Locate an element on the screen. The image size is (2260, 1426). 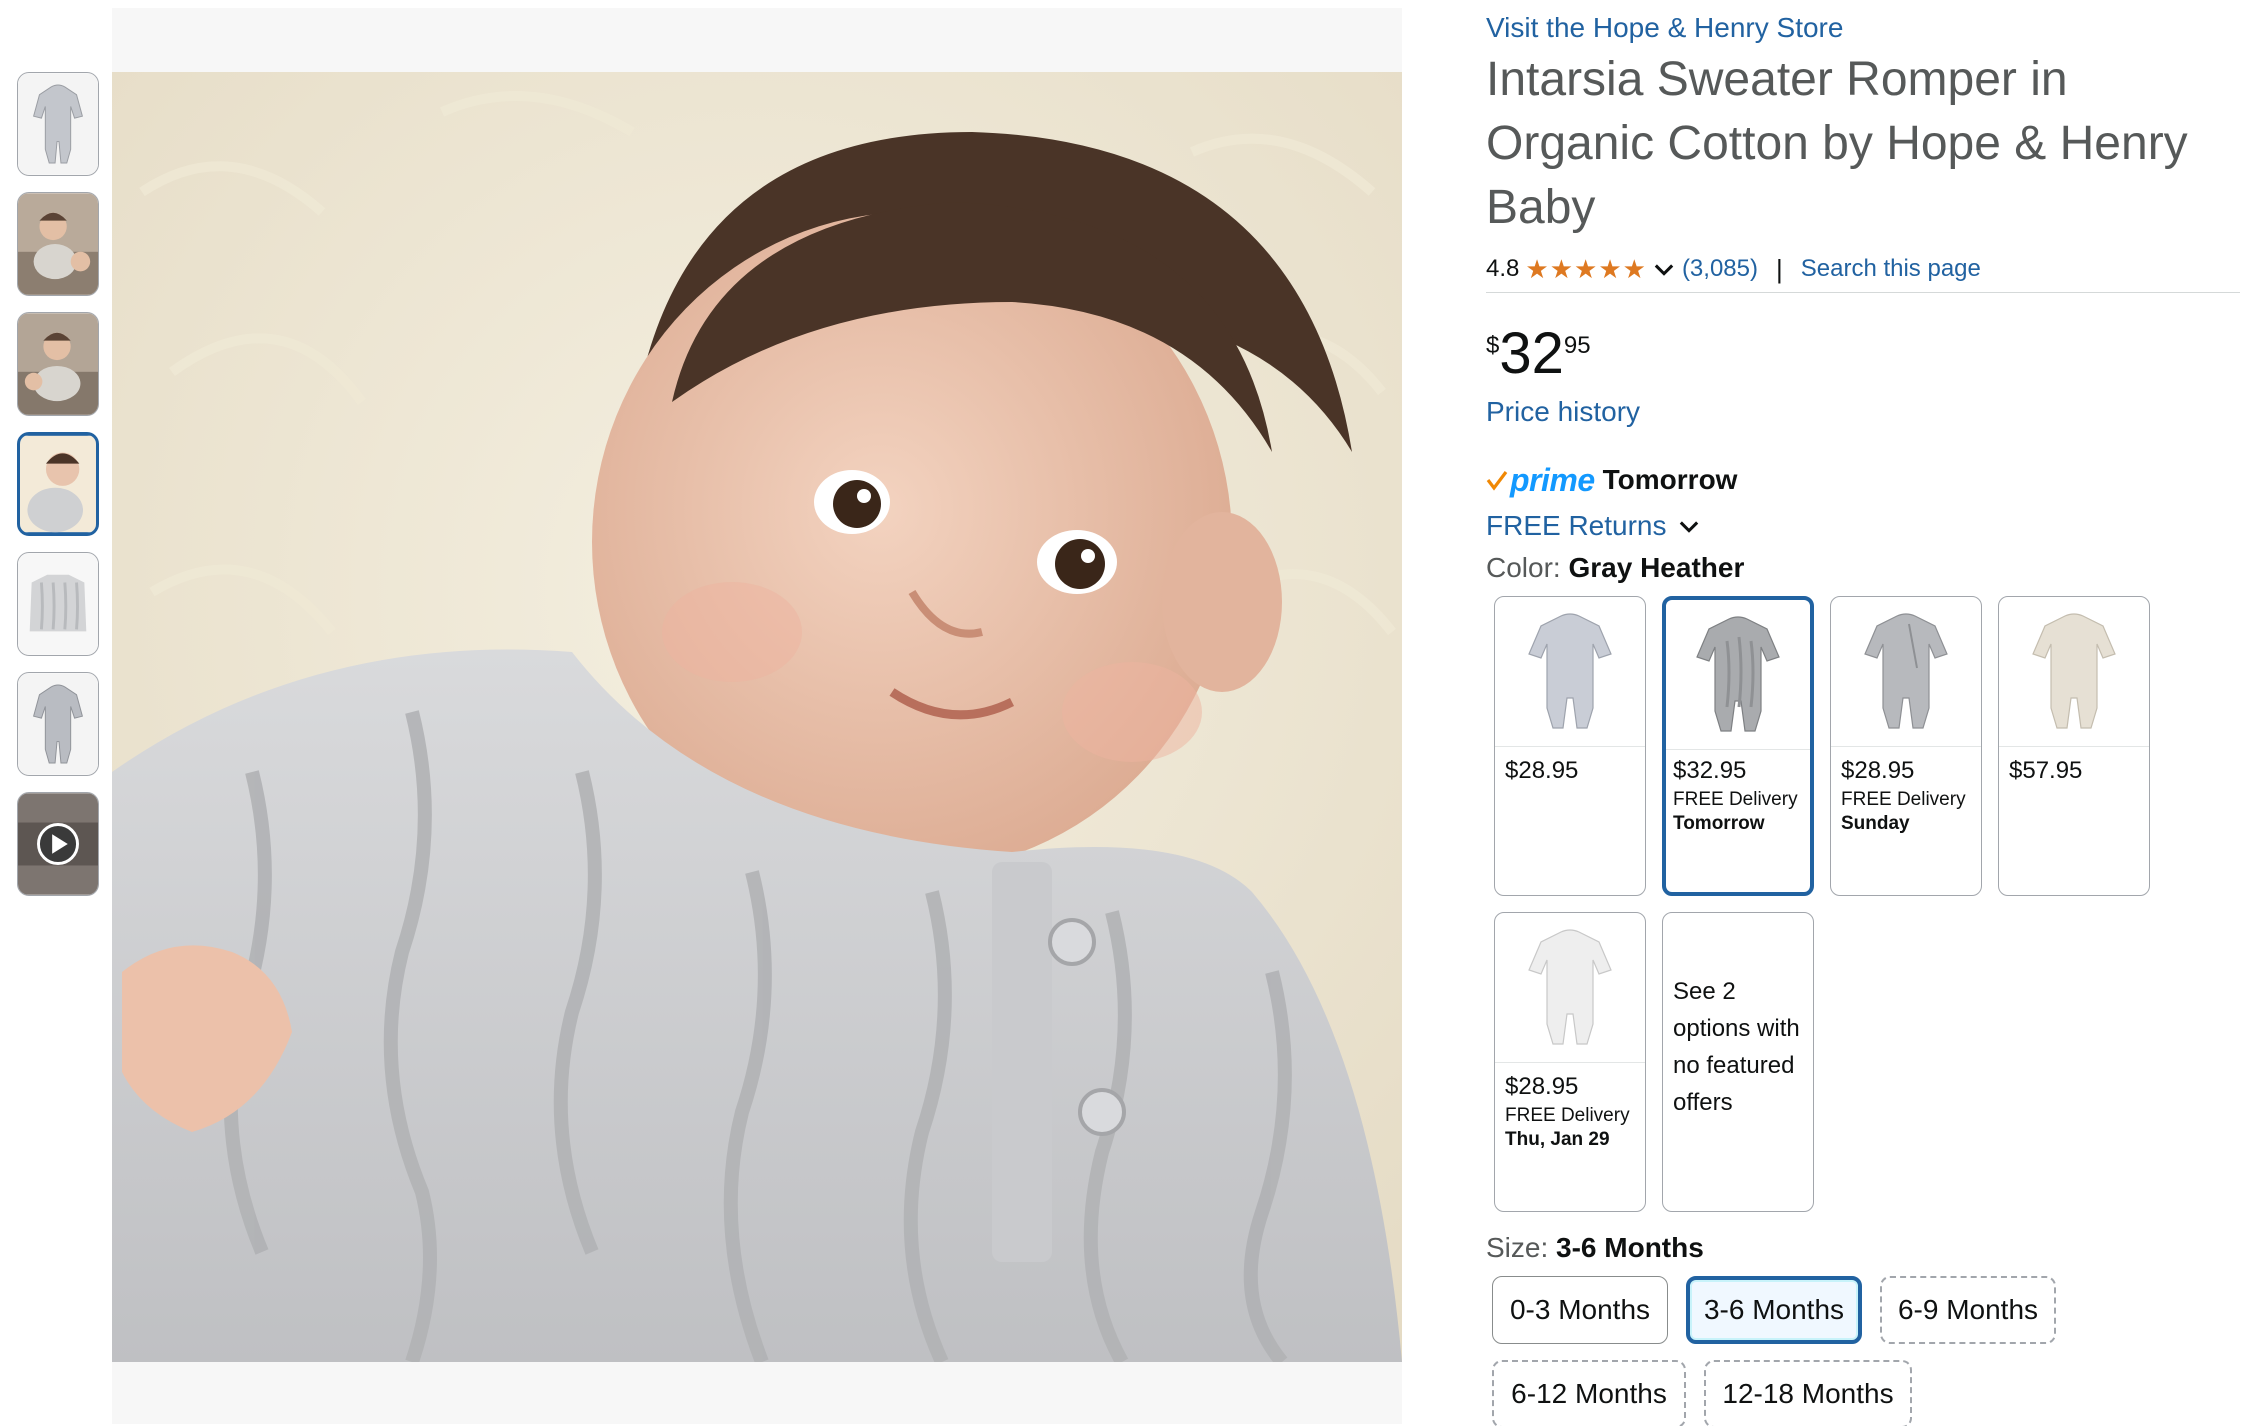
store-link: Visit the Hope & Henry Store is located at coordinates (1664, 28).